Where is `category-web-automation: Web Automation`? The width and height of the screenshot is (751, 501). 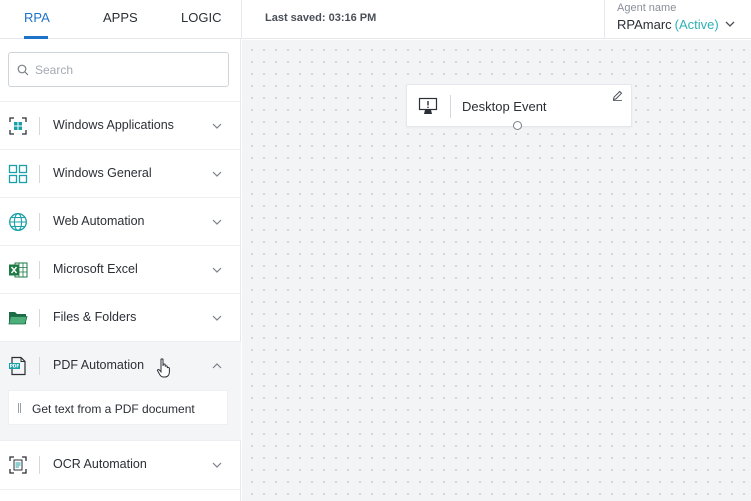 category-web-automation: Web Automation is located at coordinates (120, 222).